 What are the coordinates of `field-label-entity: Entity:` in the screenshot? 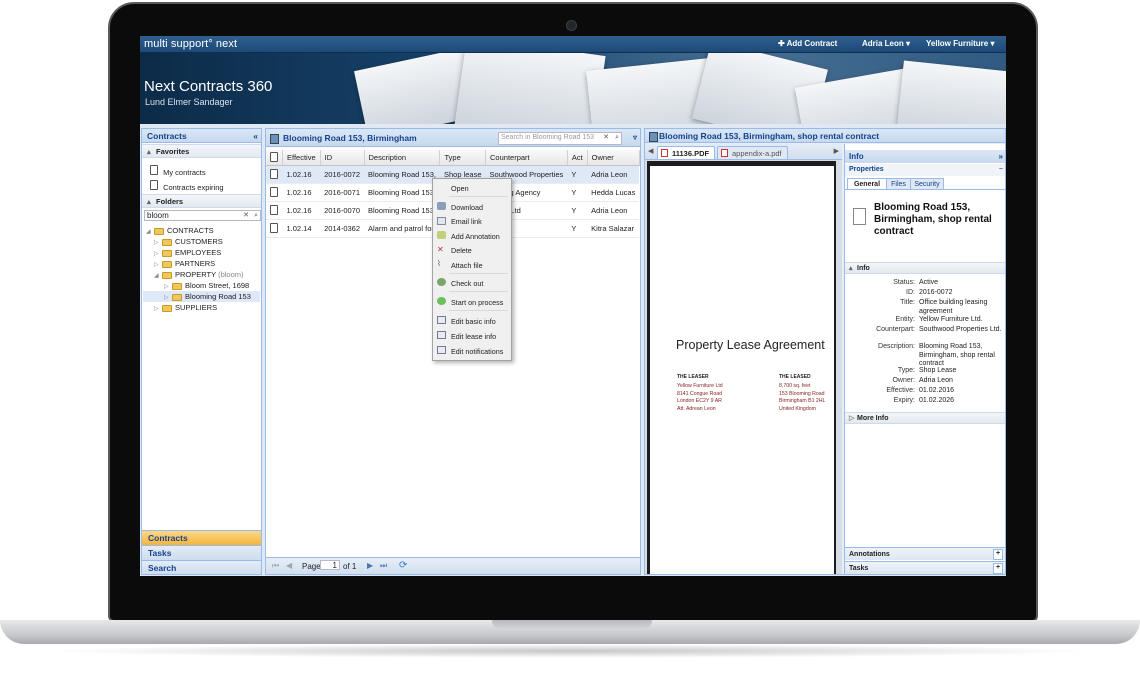 It's located at (905, 319).